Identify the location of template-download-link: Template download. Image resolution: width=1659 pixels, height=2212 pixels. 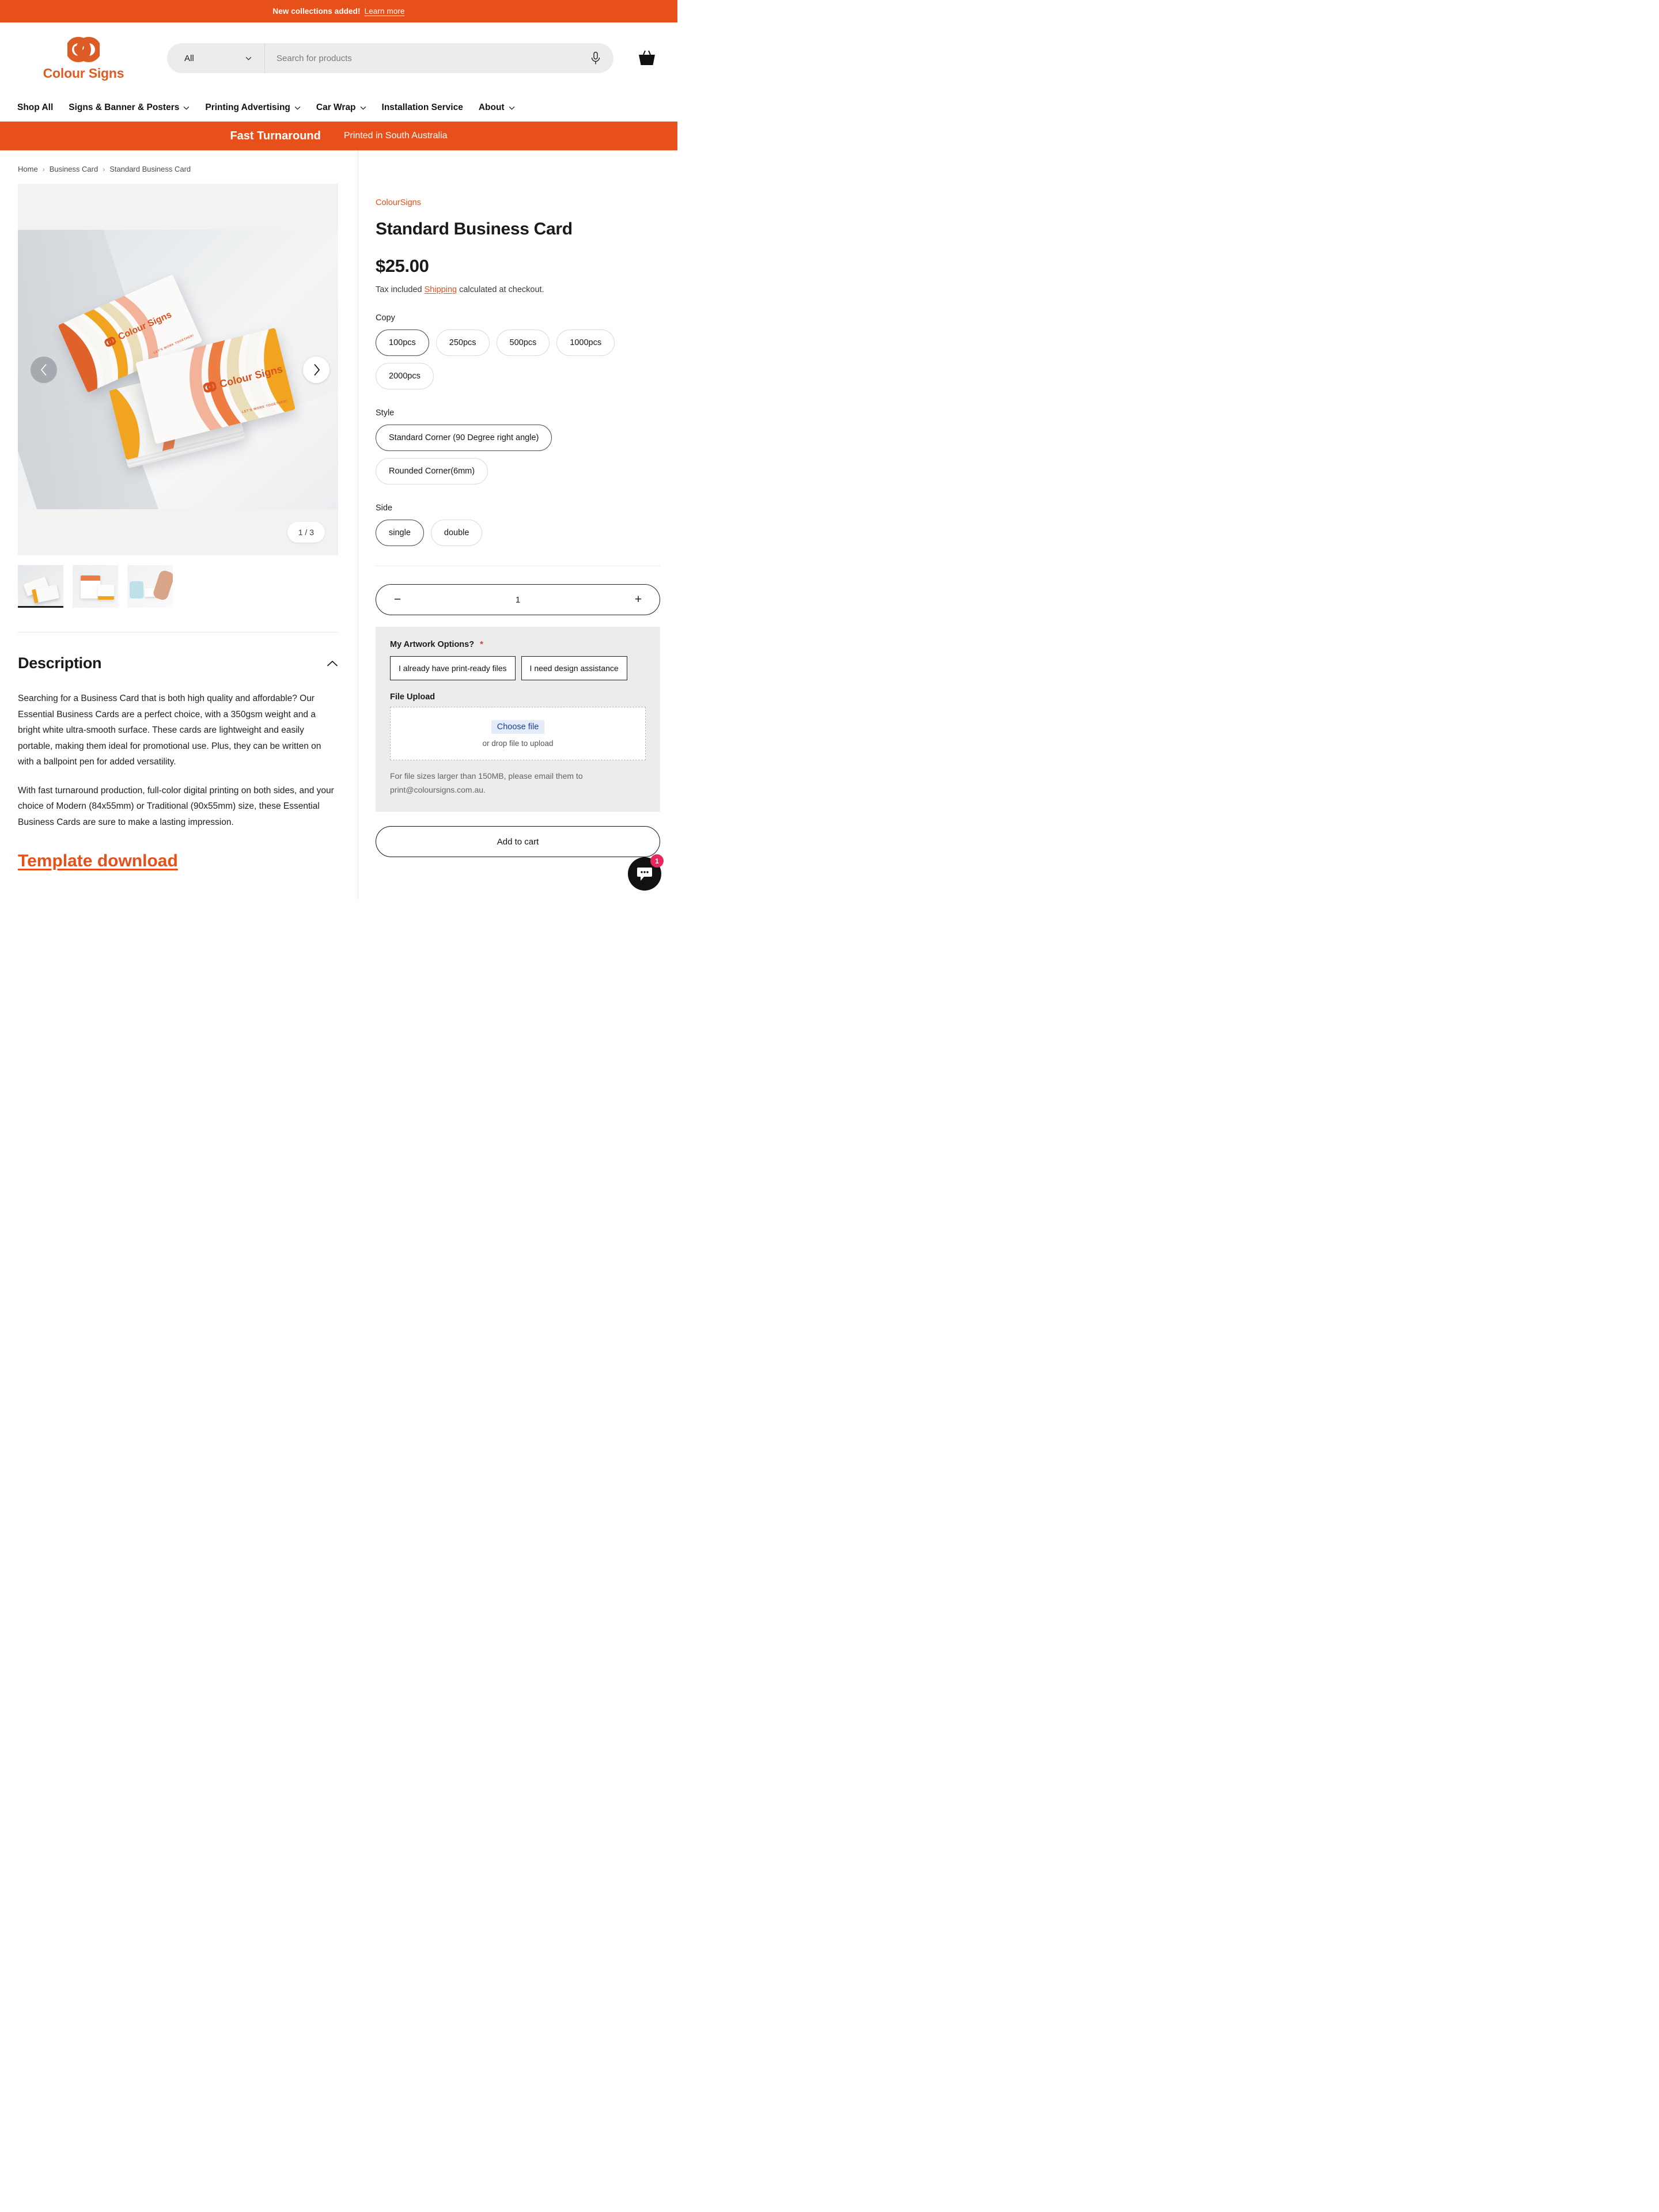
(98, 861).